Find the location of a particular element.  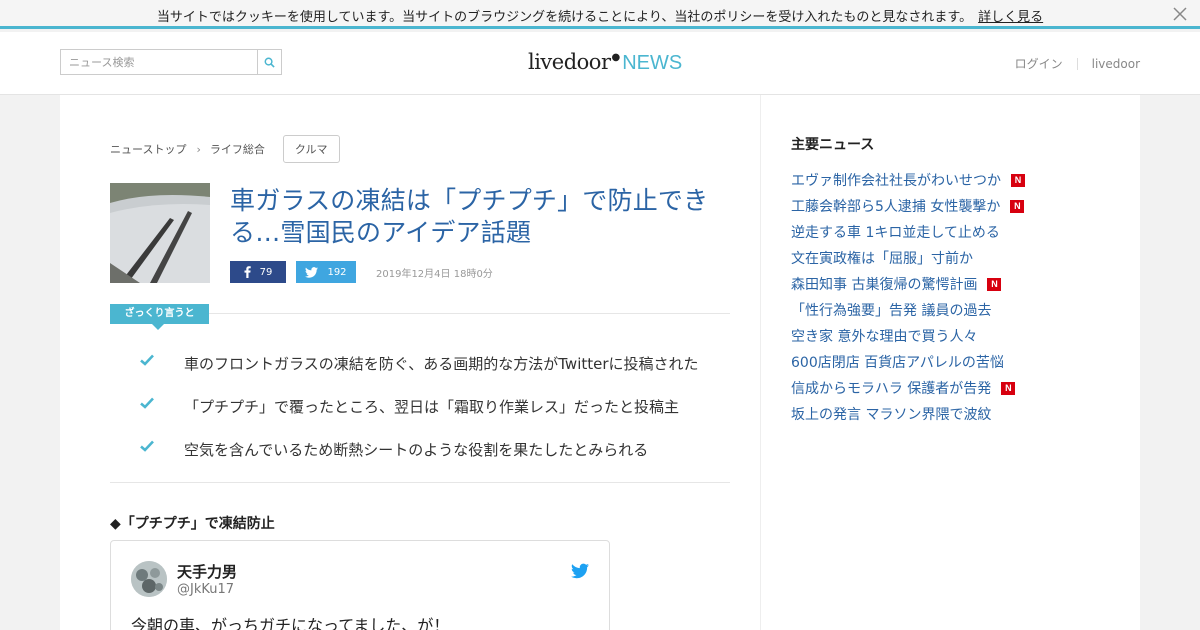

facebook-icon is located at coordinates (247, 272).